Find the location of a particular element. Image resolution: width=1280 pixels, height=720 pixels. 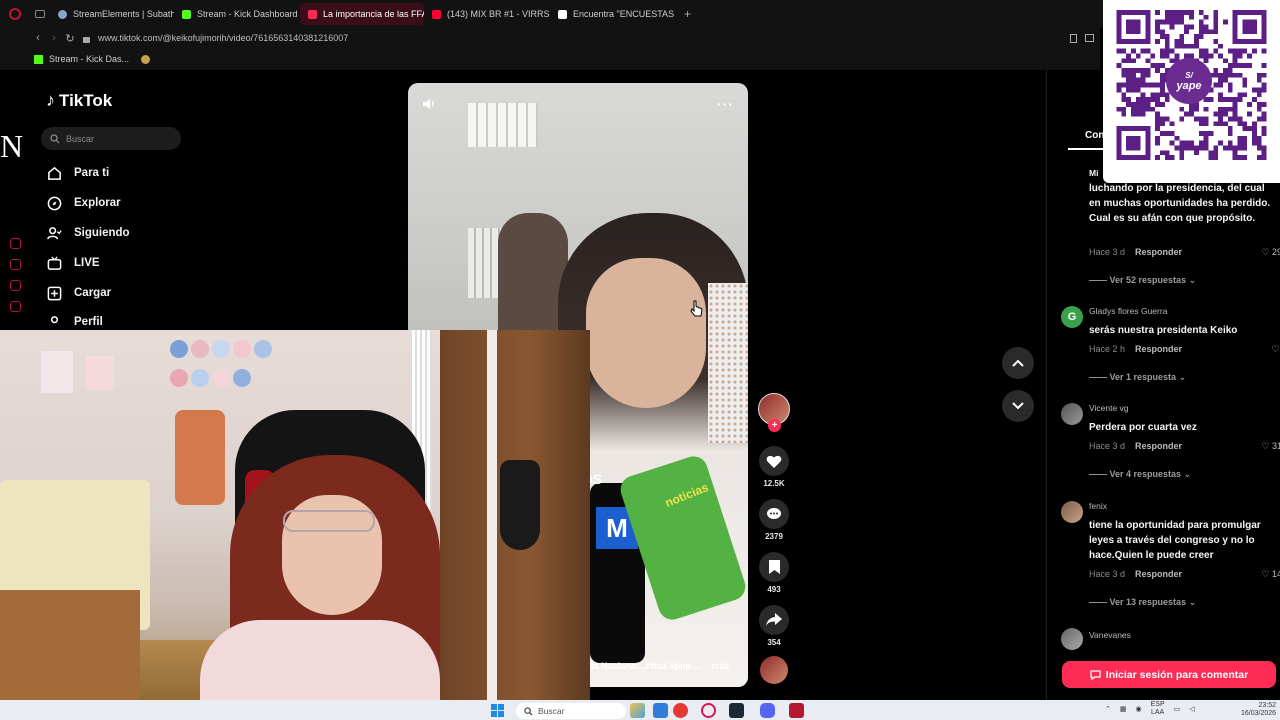

nav-live: LIVE is located at coordinates (73, 263).